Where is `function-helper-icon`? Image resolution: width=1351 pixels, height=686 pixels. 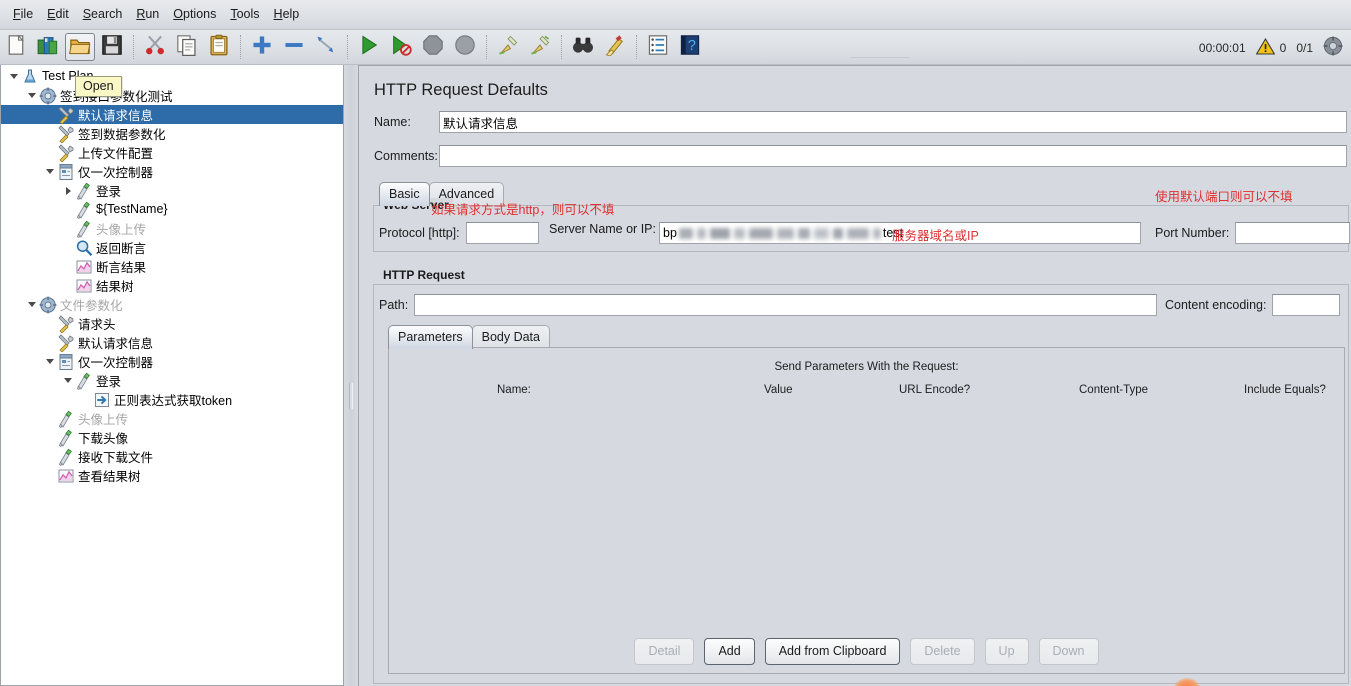 function-helper-icon is located at coordinates (658, 47).